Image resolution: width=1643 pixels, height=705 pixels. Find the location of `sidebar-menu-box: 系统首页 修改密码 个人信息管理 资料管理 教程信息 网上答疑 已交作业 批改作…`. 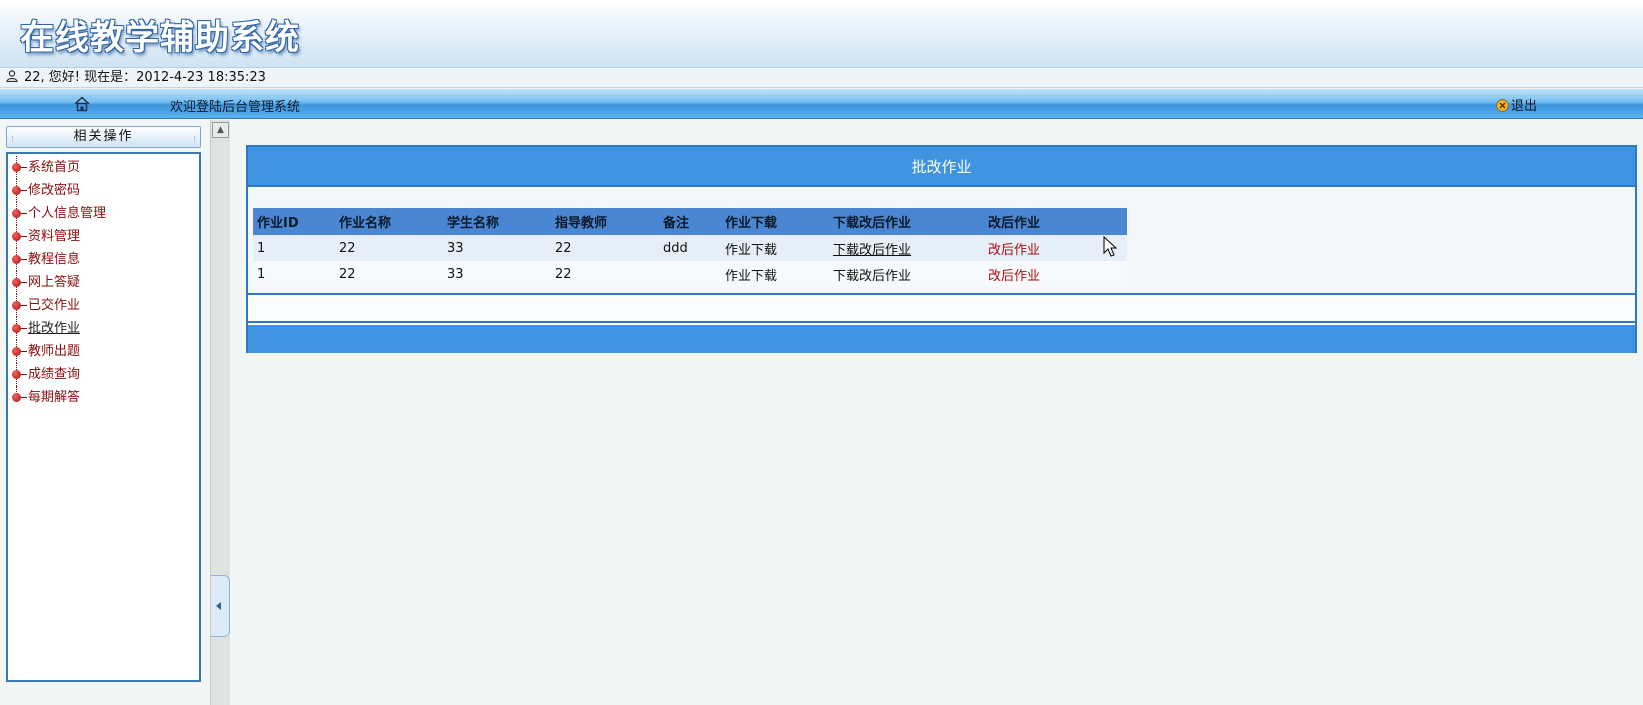

sidebar-menu-box: 系统首页 修改密码 个人信息管理 资料管理 教程信息 网上答疑 已交作业 批改作… is located at coordinates (103, 417).